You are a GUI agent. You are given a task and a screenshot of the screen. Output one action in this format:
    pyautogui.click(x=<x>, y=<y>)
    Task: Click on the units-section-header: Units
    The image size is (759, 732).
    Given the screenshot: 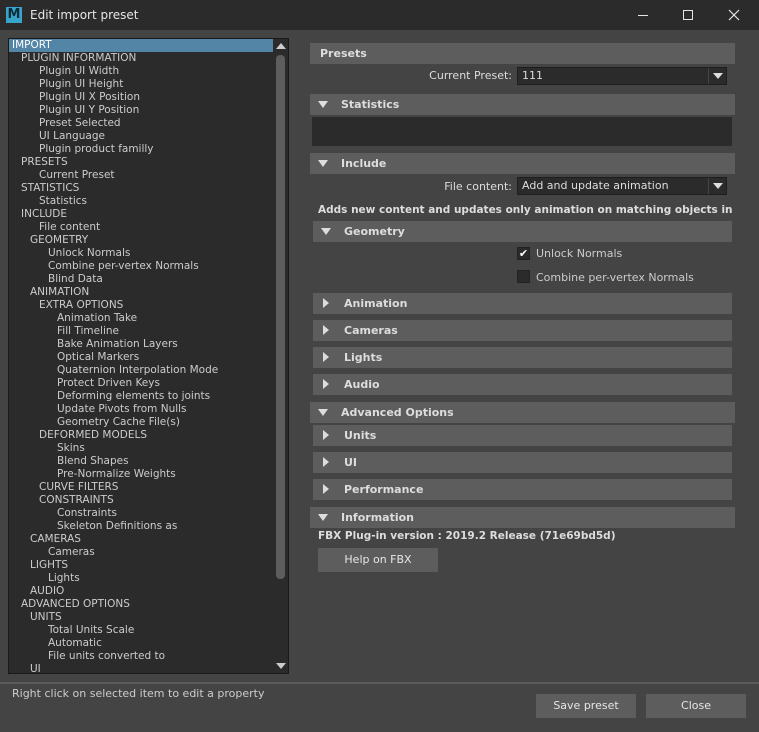 What is the action you would take?
    pyautogui.click(x=522, y=435)
    